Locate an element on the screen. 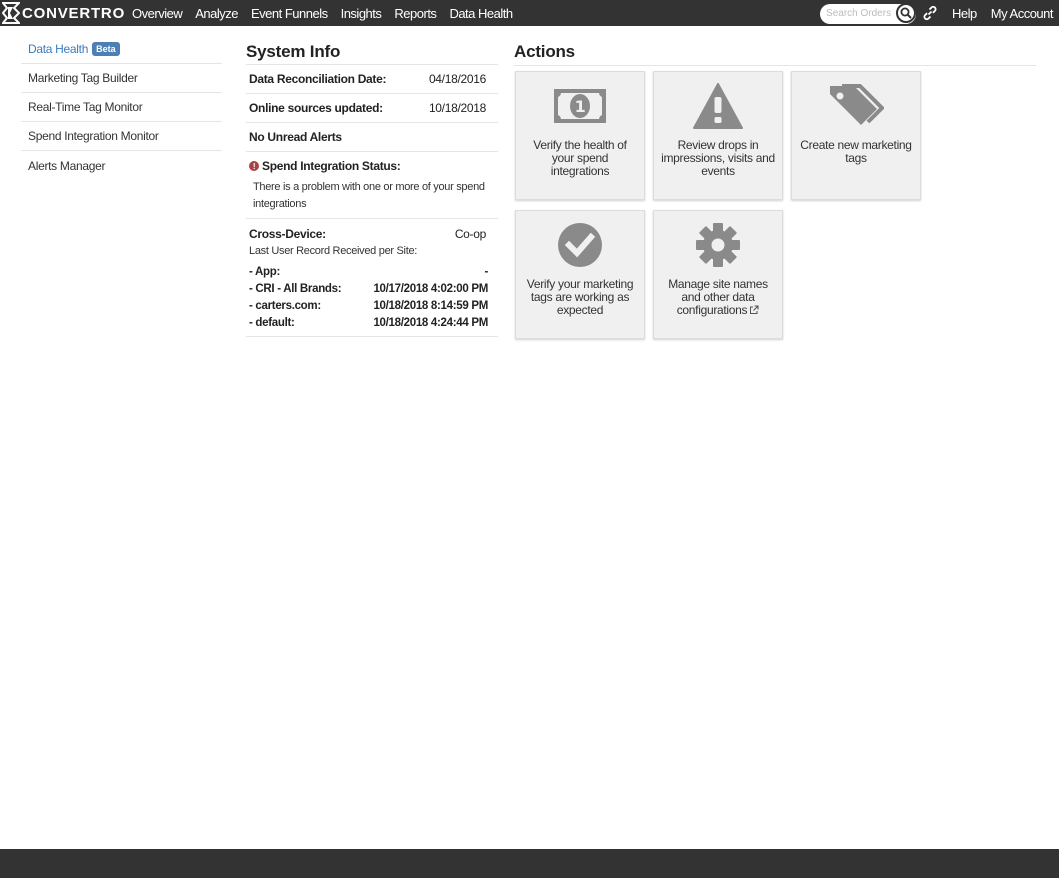  nav-insights: Insights is located at coordinates (361, 13).